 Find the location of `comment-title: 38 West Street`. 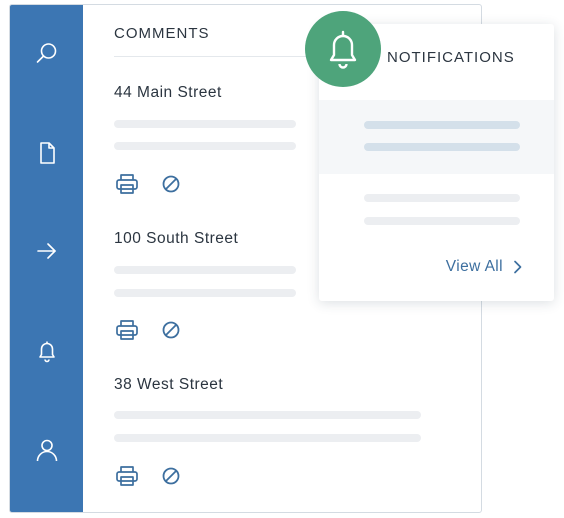

comment-title: 38 West Street is located at coordinates (169, 384).